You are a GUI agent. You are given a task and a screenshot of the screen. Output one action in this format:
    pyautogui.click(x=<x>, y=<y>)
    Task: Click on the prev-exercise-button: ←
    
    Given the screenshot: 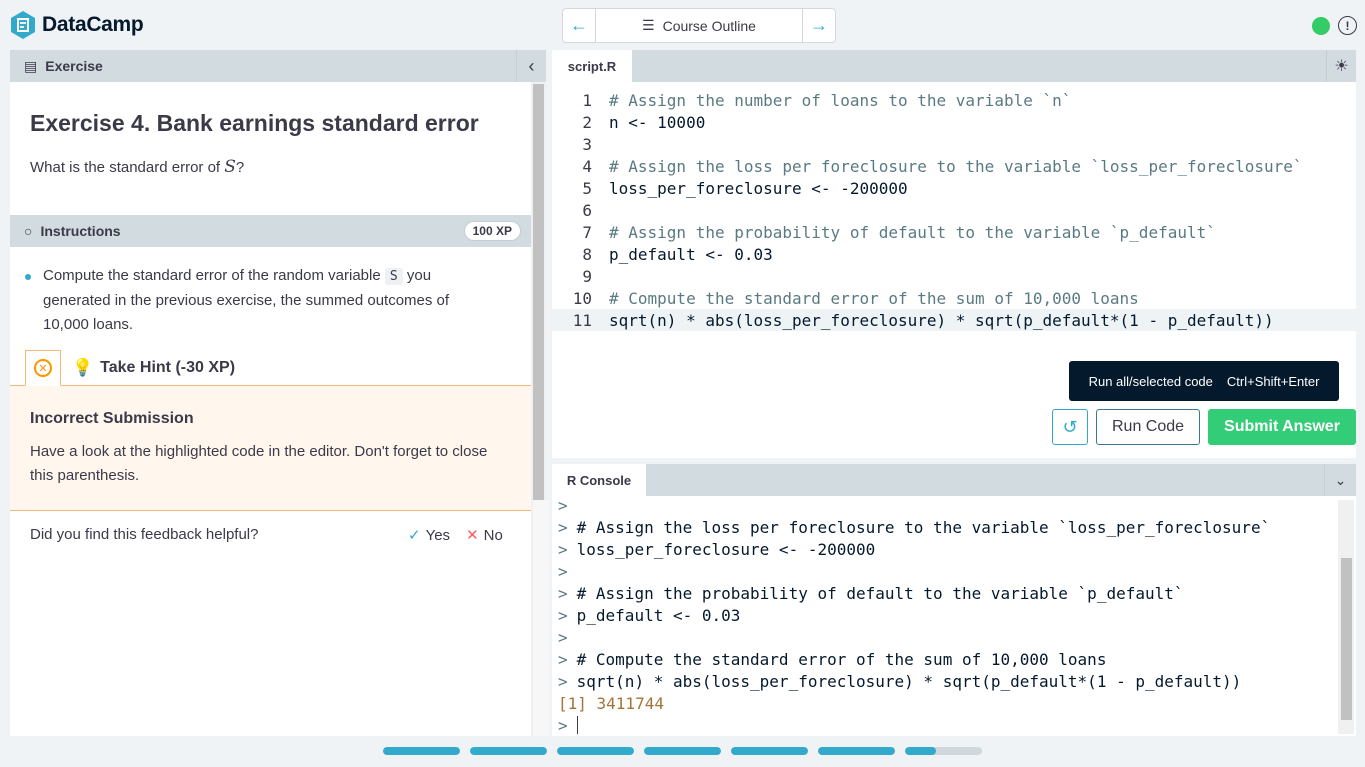 What is the action you would take?
    pyautogui.click(x=579, y=25)
    